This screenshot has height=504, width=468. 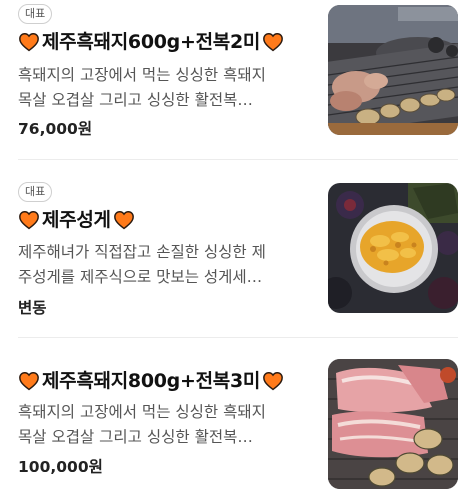 I want to click on menu-item-title: 제주흑돼지600g+전복2미, so click(x=168, y=42).